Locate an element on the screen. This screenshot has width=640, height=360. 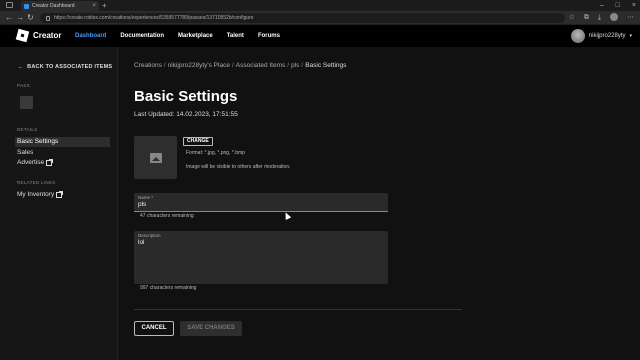
details-heading: DETAILS is located at coordinates (27, 129).